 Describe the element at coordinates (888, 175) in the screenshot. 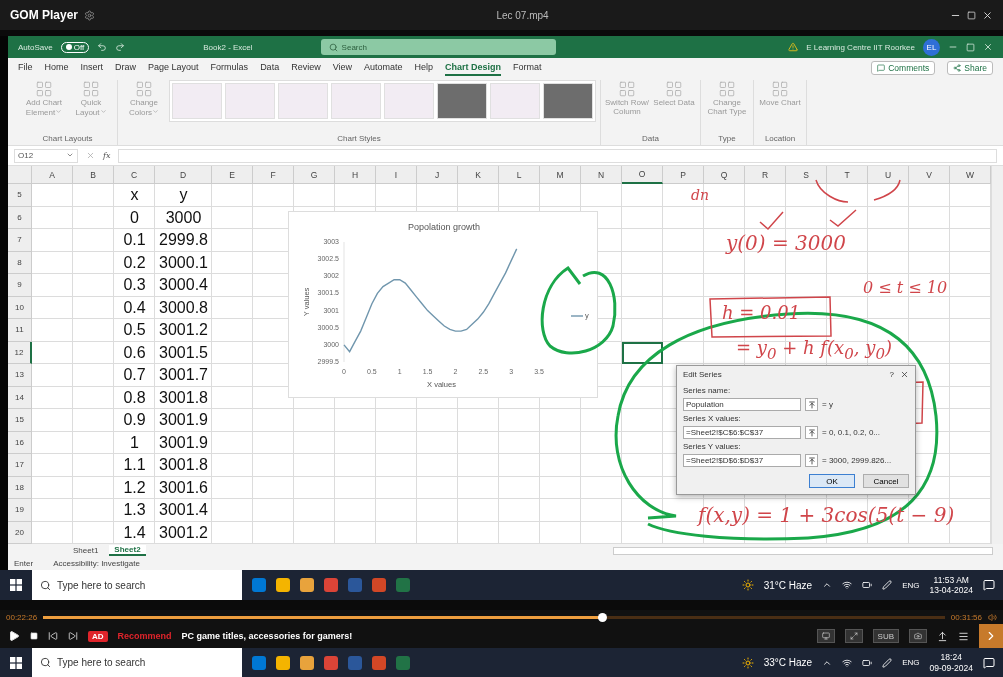

I see `column-header: U` at that location.